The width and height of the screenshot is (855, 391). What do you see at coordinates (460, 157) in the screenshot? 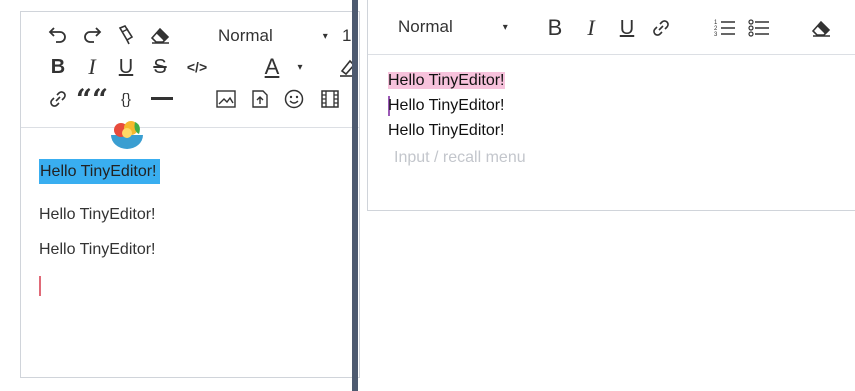
I see `input-placeholder: Input / recall menu` at bounding box center [460, 157].